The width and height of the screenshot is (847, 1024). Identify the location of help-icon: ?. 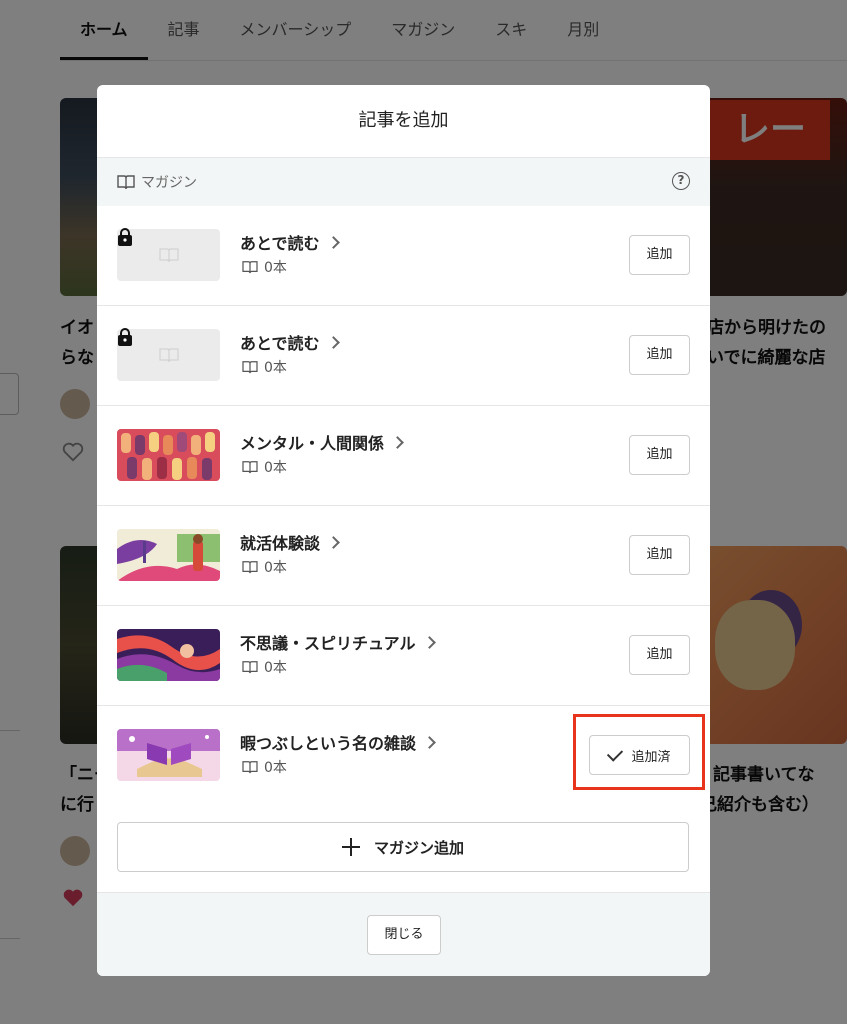
(681, 181).